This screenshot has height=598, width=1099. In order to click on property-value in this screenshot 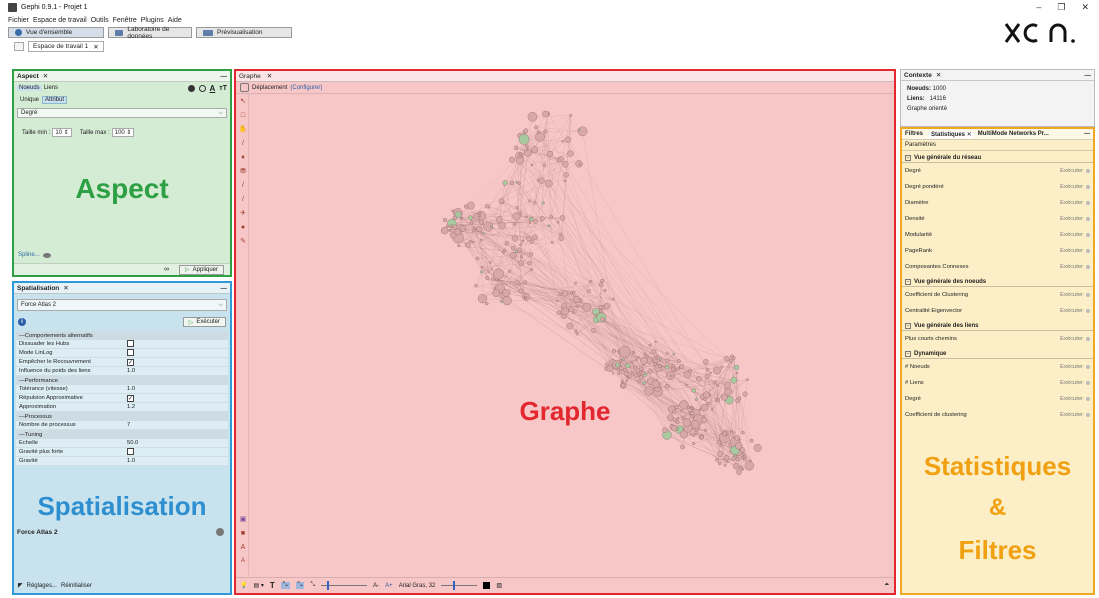, I will do `click(176, 353)`.